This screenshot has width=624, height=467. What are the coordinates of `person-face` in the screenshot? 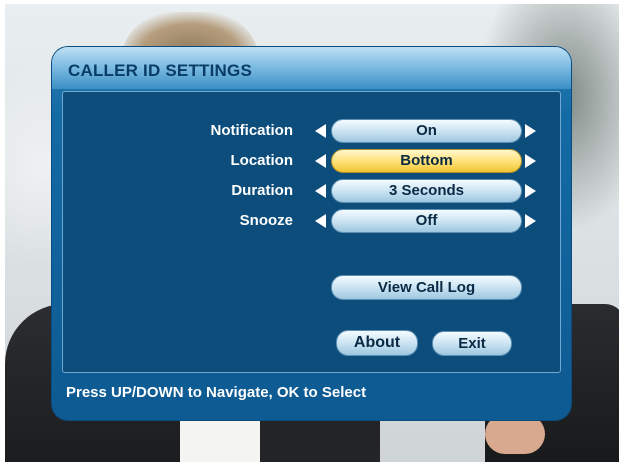 It's located at (515, 434).